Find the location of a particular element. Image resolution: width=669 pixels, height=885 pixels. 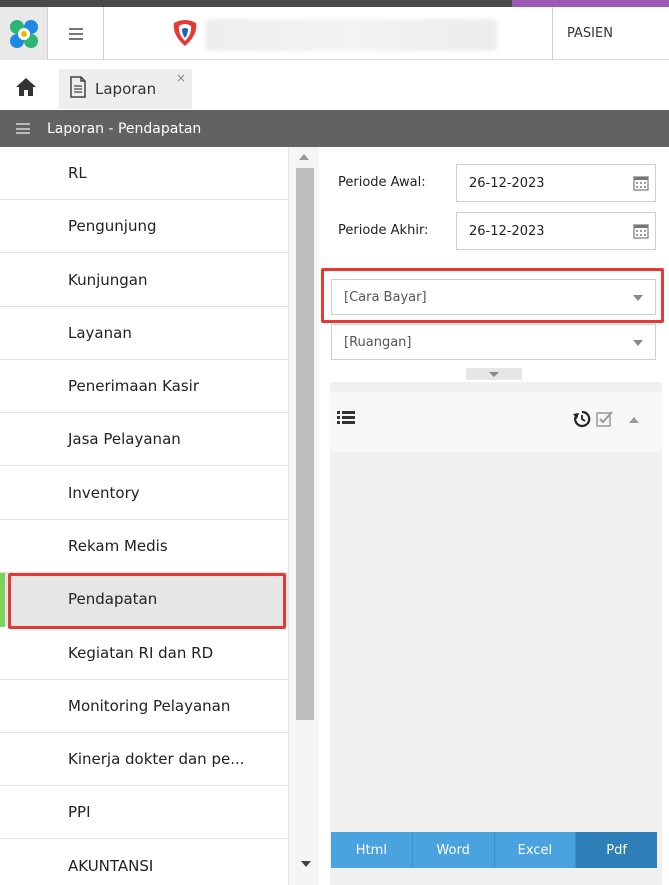

sidebar-item-akuntansi: AKUNTANSI is located at coordinates (144, 862).